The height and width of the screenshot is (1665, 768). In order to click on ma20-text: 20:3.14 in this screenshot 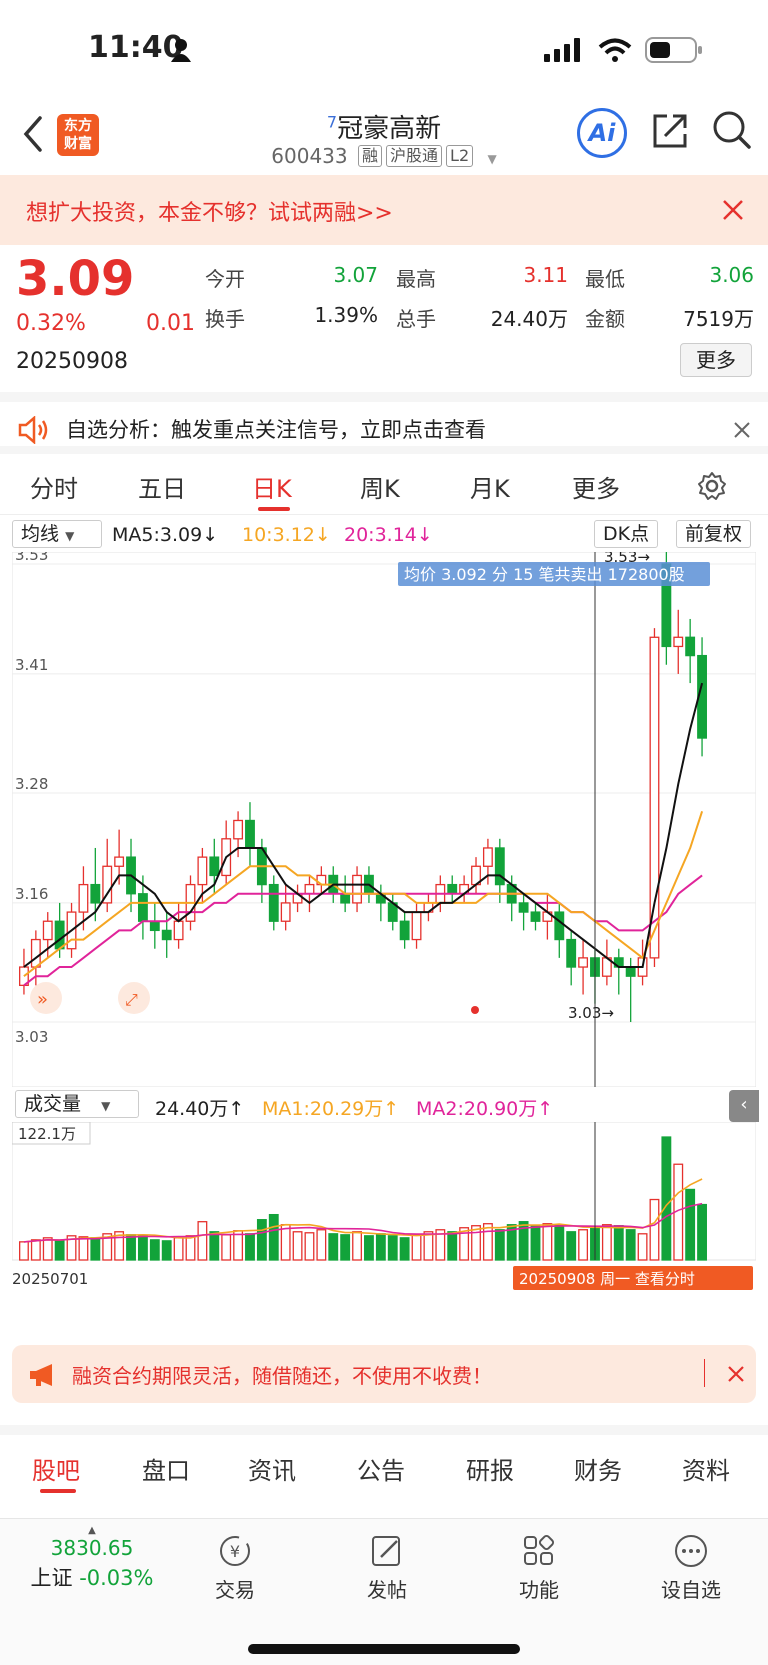, I will do `click(380, 535)`.